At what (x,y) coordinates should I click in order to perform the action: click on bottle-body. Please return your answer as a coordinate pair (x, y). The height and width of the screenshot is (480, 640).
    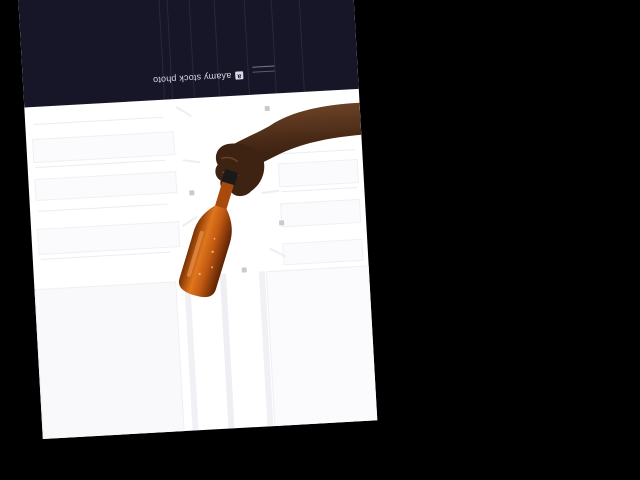
    Looking at the image, I should click on (205, 251).